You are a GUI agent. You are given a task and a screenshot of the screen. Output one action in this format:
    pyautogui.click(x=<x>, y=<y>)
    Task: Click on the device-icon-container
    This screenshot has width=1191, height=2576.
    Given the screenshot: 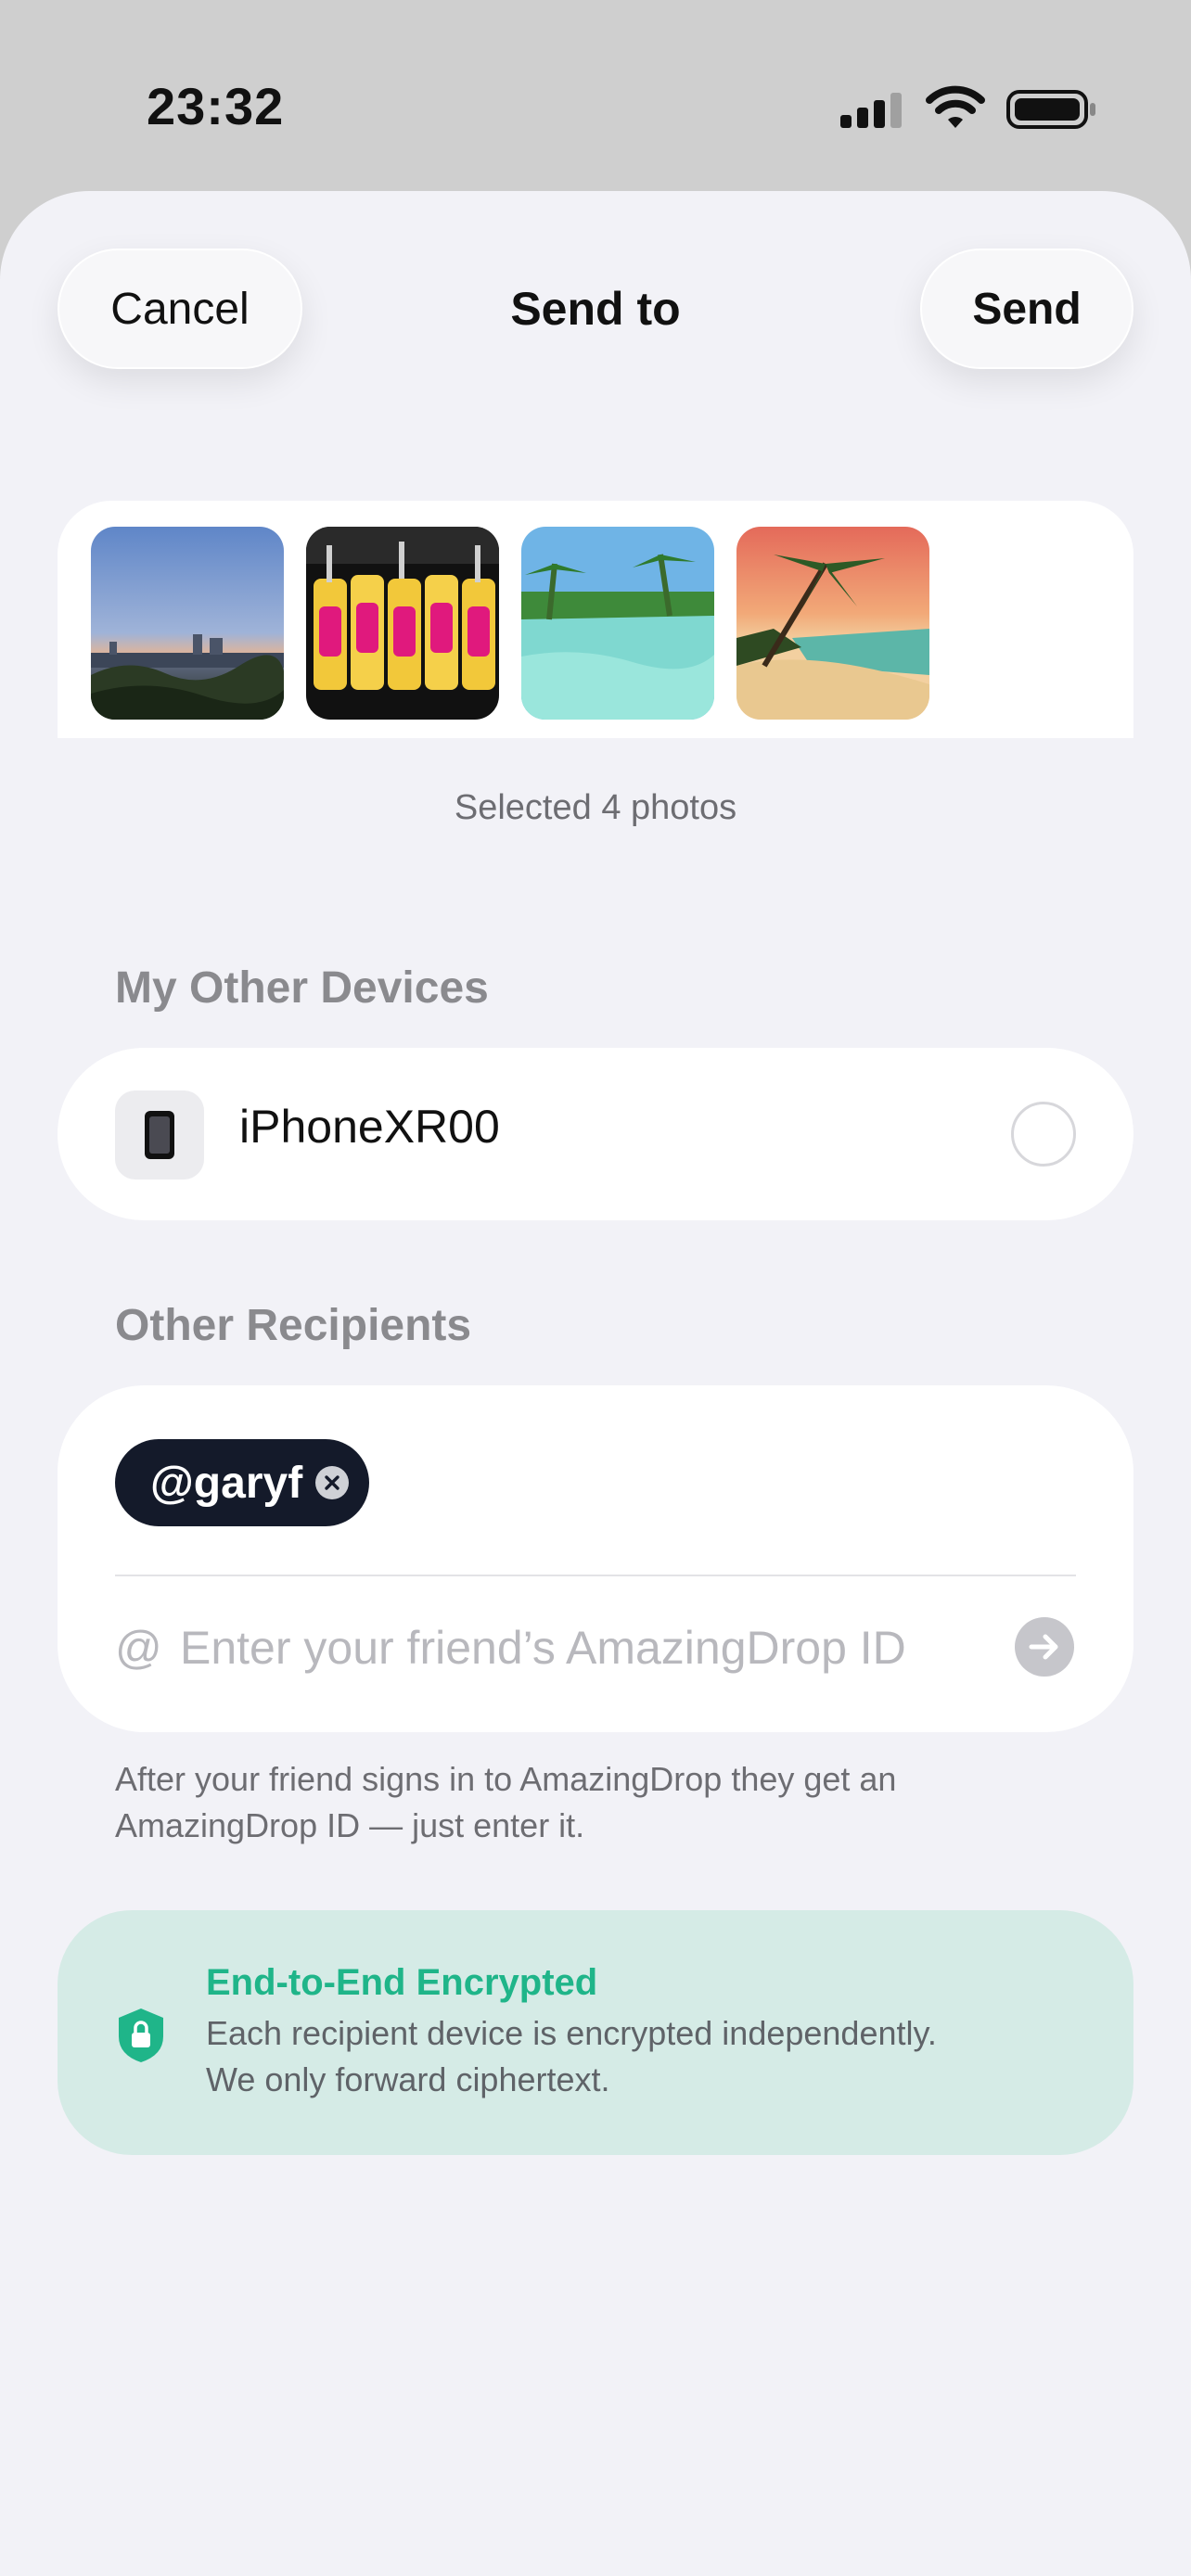 What is the action you would take?
    pyautogui.click(x=159, y=1135)
    